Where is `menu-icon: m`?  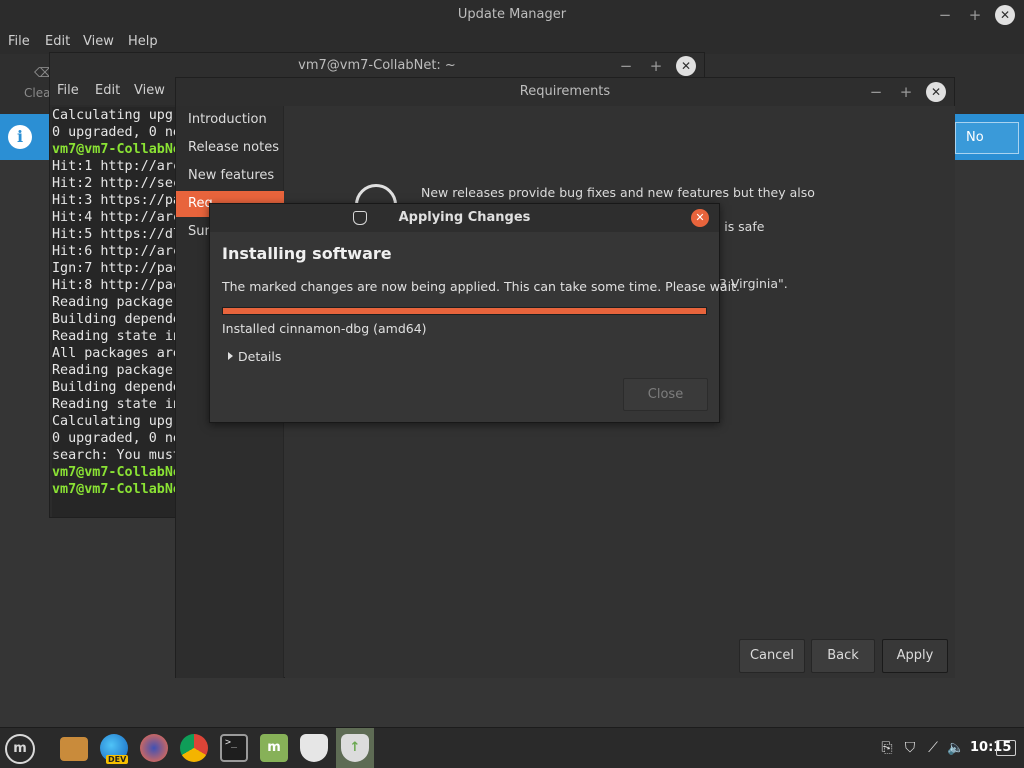
menu-icon: m is located at coordinates (20, 749).